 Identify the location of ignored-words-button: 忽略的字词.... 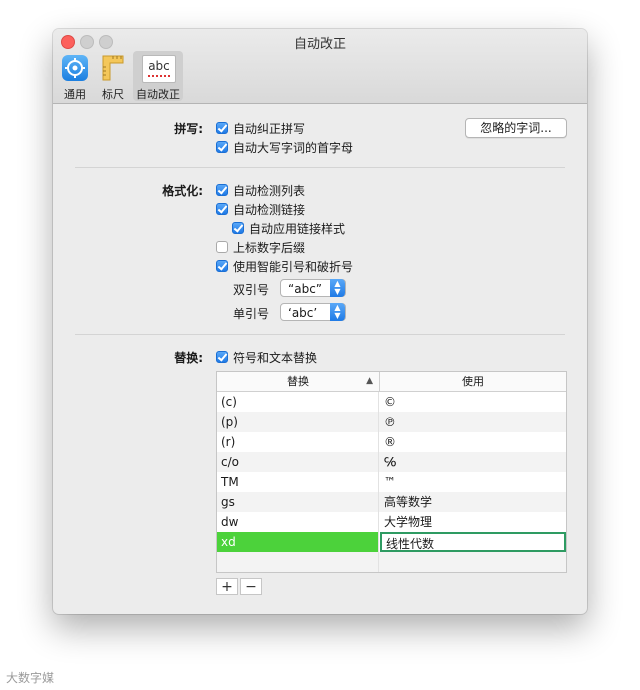
(516, 128).